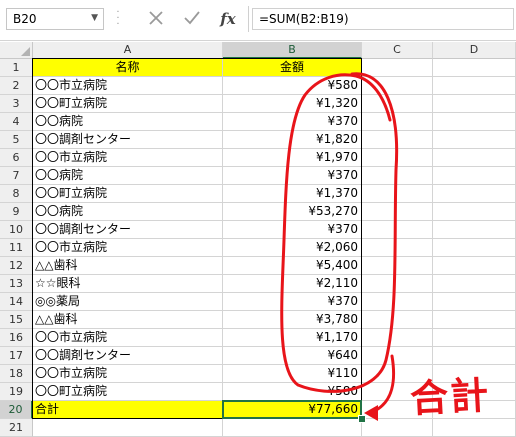 The height and width of the screenshot is (437, 516). Describe the element at coordinates (16, 356) in the screenshot. I see `row-header: 17` at that location.